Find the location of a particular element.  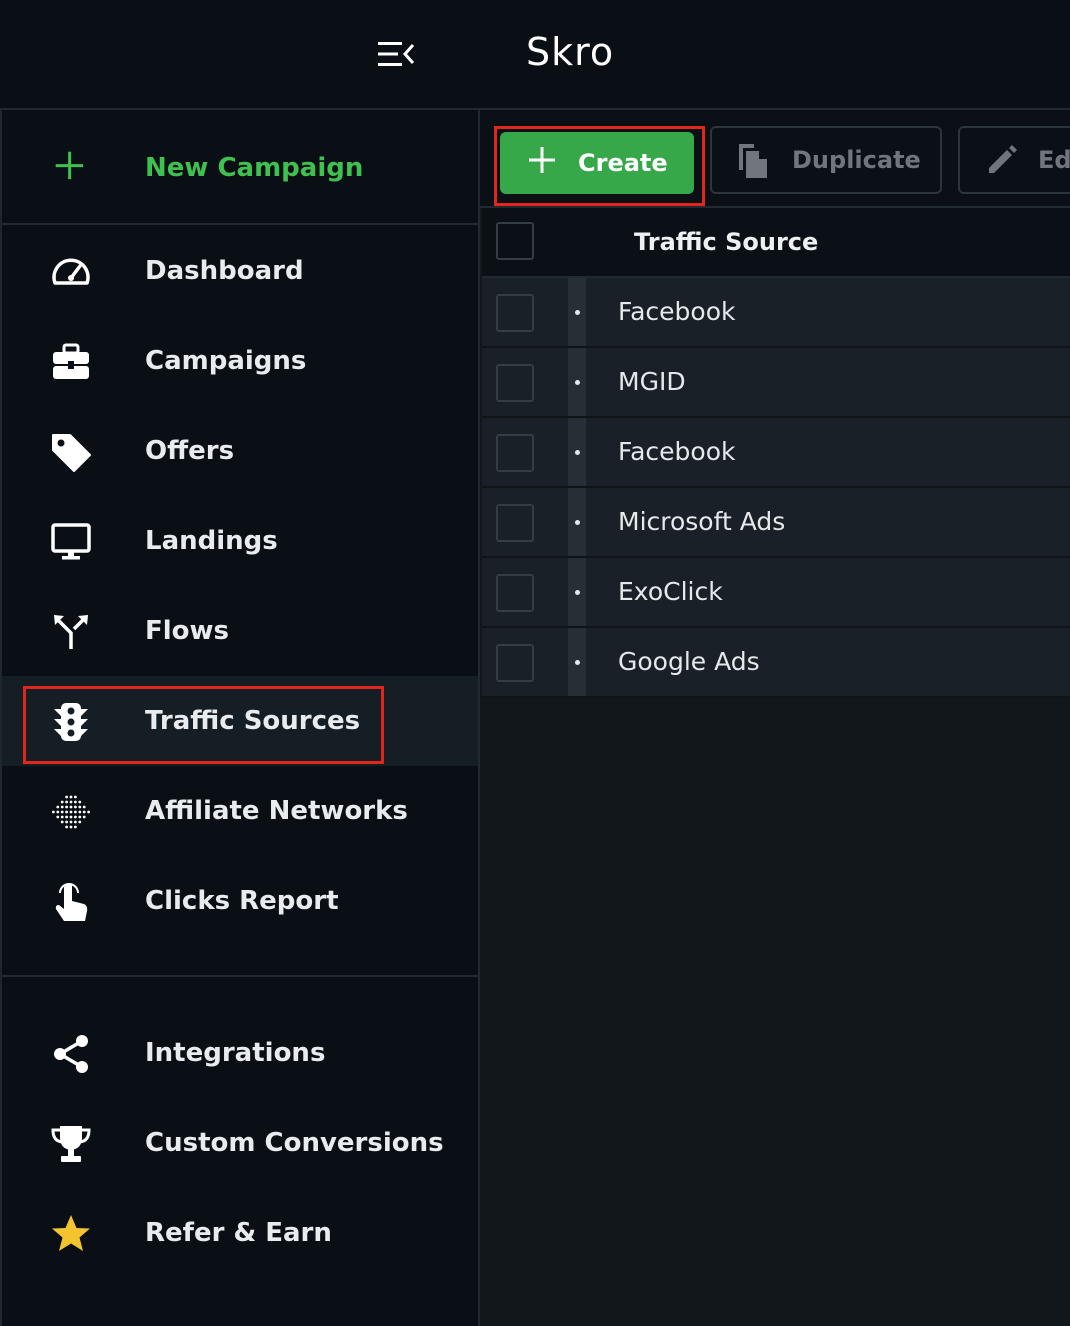

sidebar-item-landings: Landings is located at coordinates (240, 541).